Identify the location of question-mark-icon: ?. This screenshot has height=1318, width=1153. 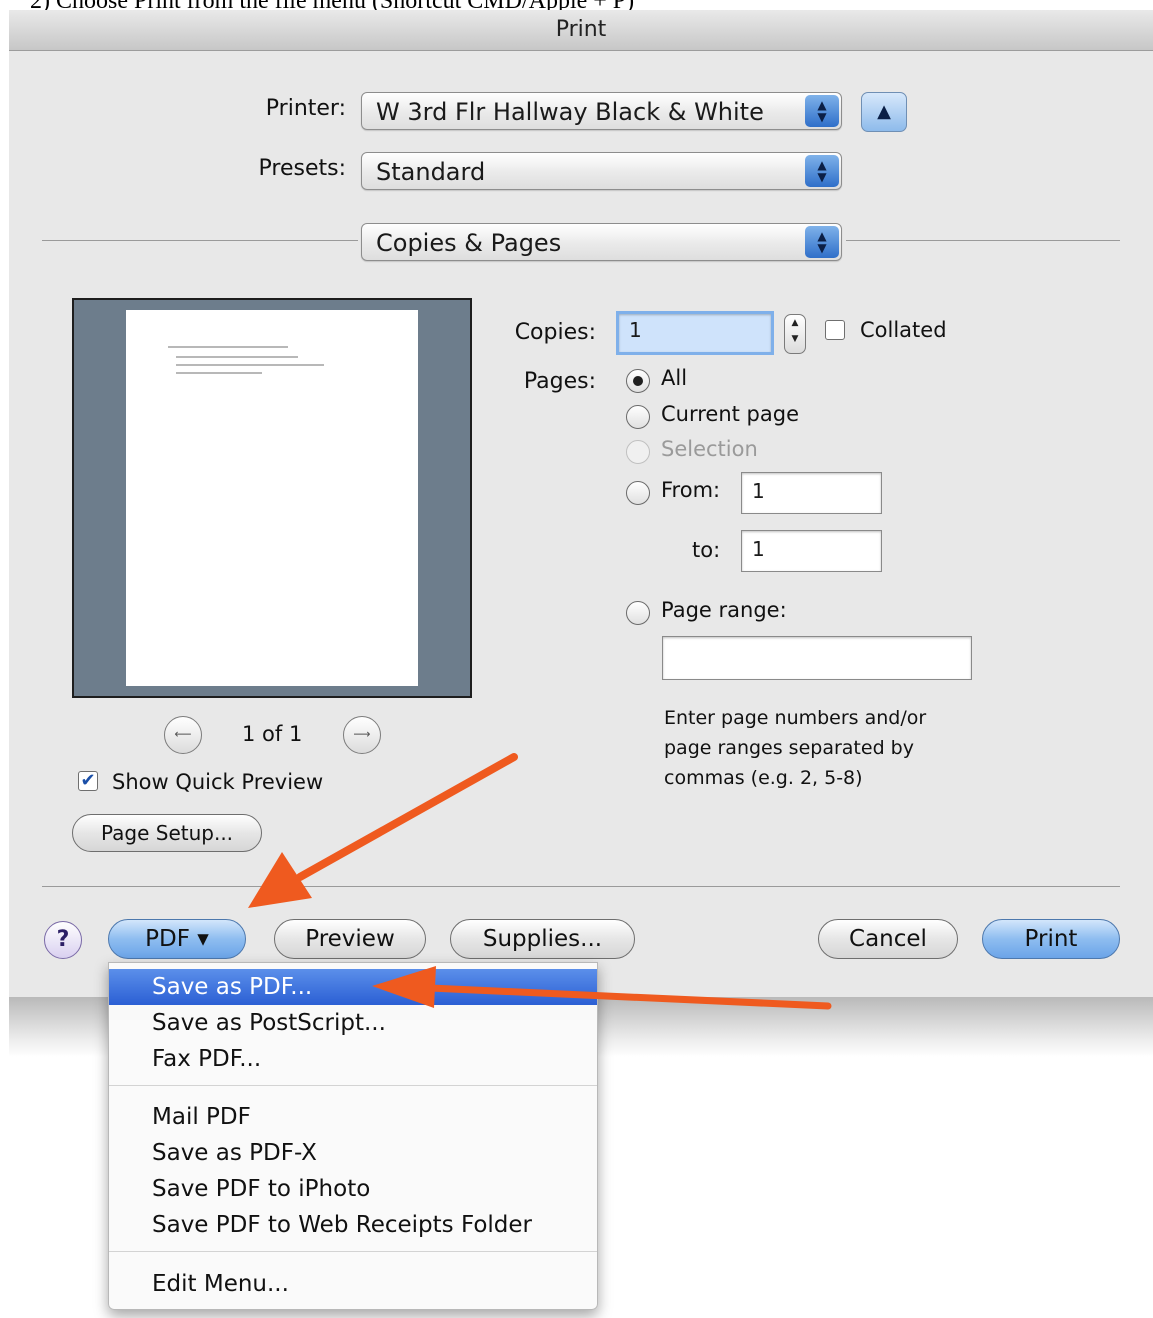
(63, 940).